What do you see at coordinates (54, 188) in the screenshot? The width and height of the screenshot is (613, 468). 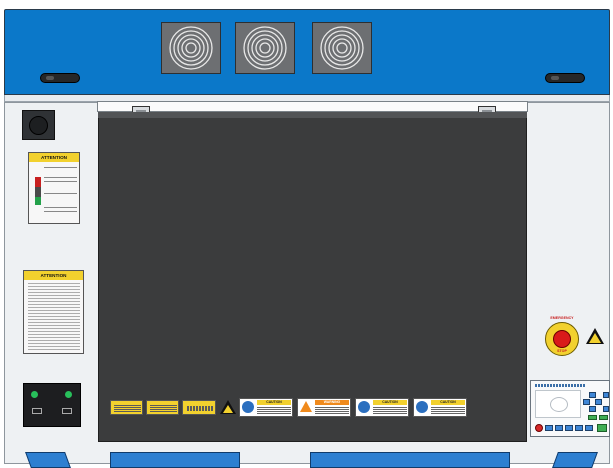 I see `attention-label-top: ATTENTION` at bounding box center [54, 188].